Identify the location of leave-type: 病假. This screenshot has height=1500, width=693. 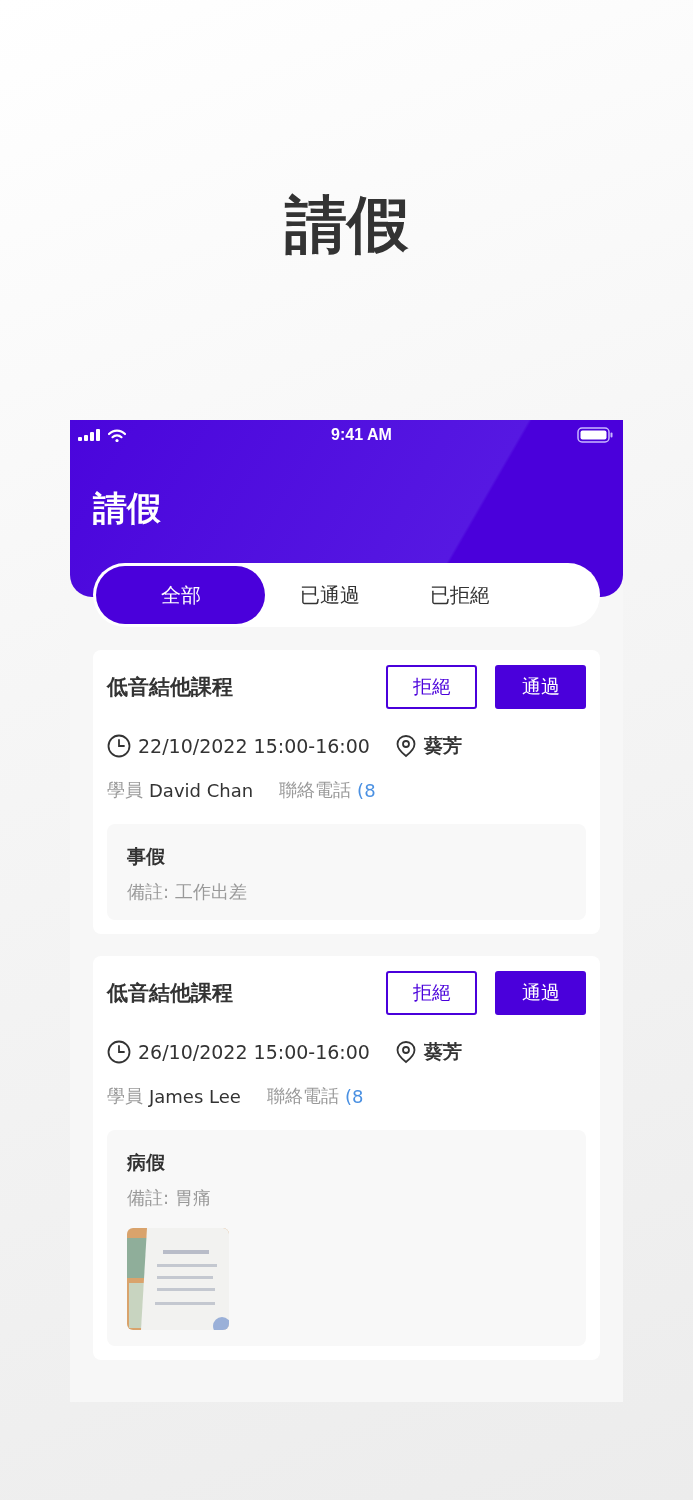
(146, 1162).